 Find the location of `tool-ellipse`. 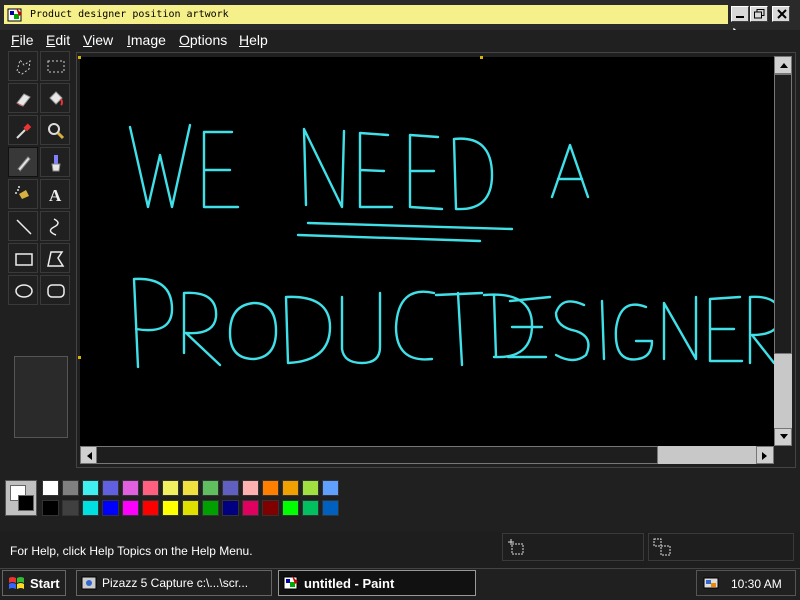

tool-ellipse is located at coordinates (23, 290).